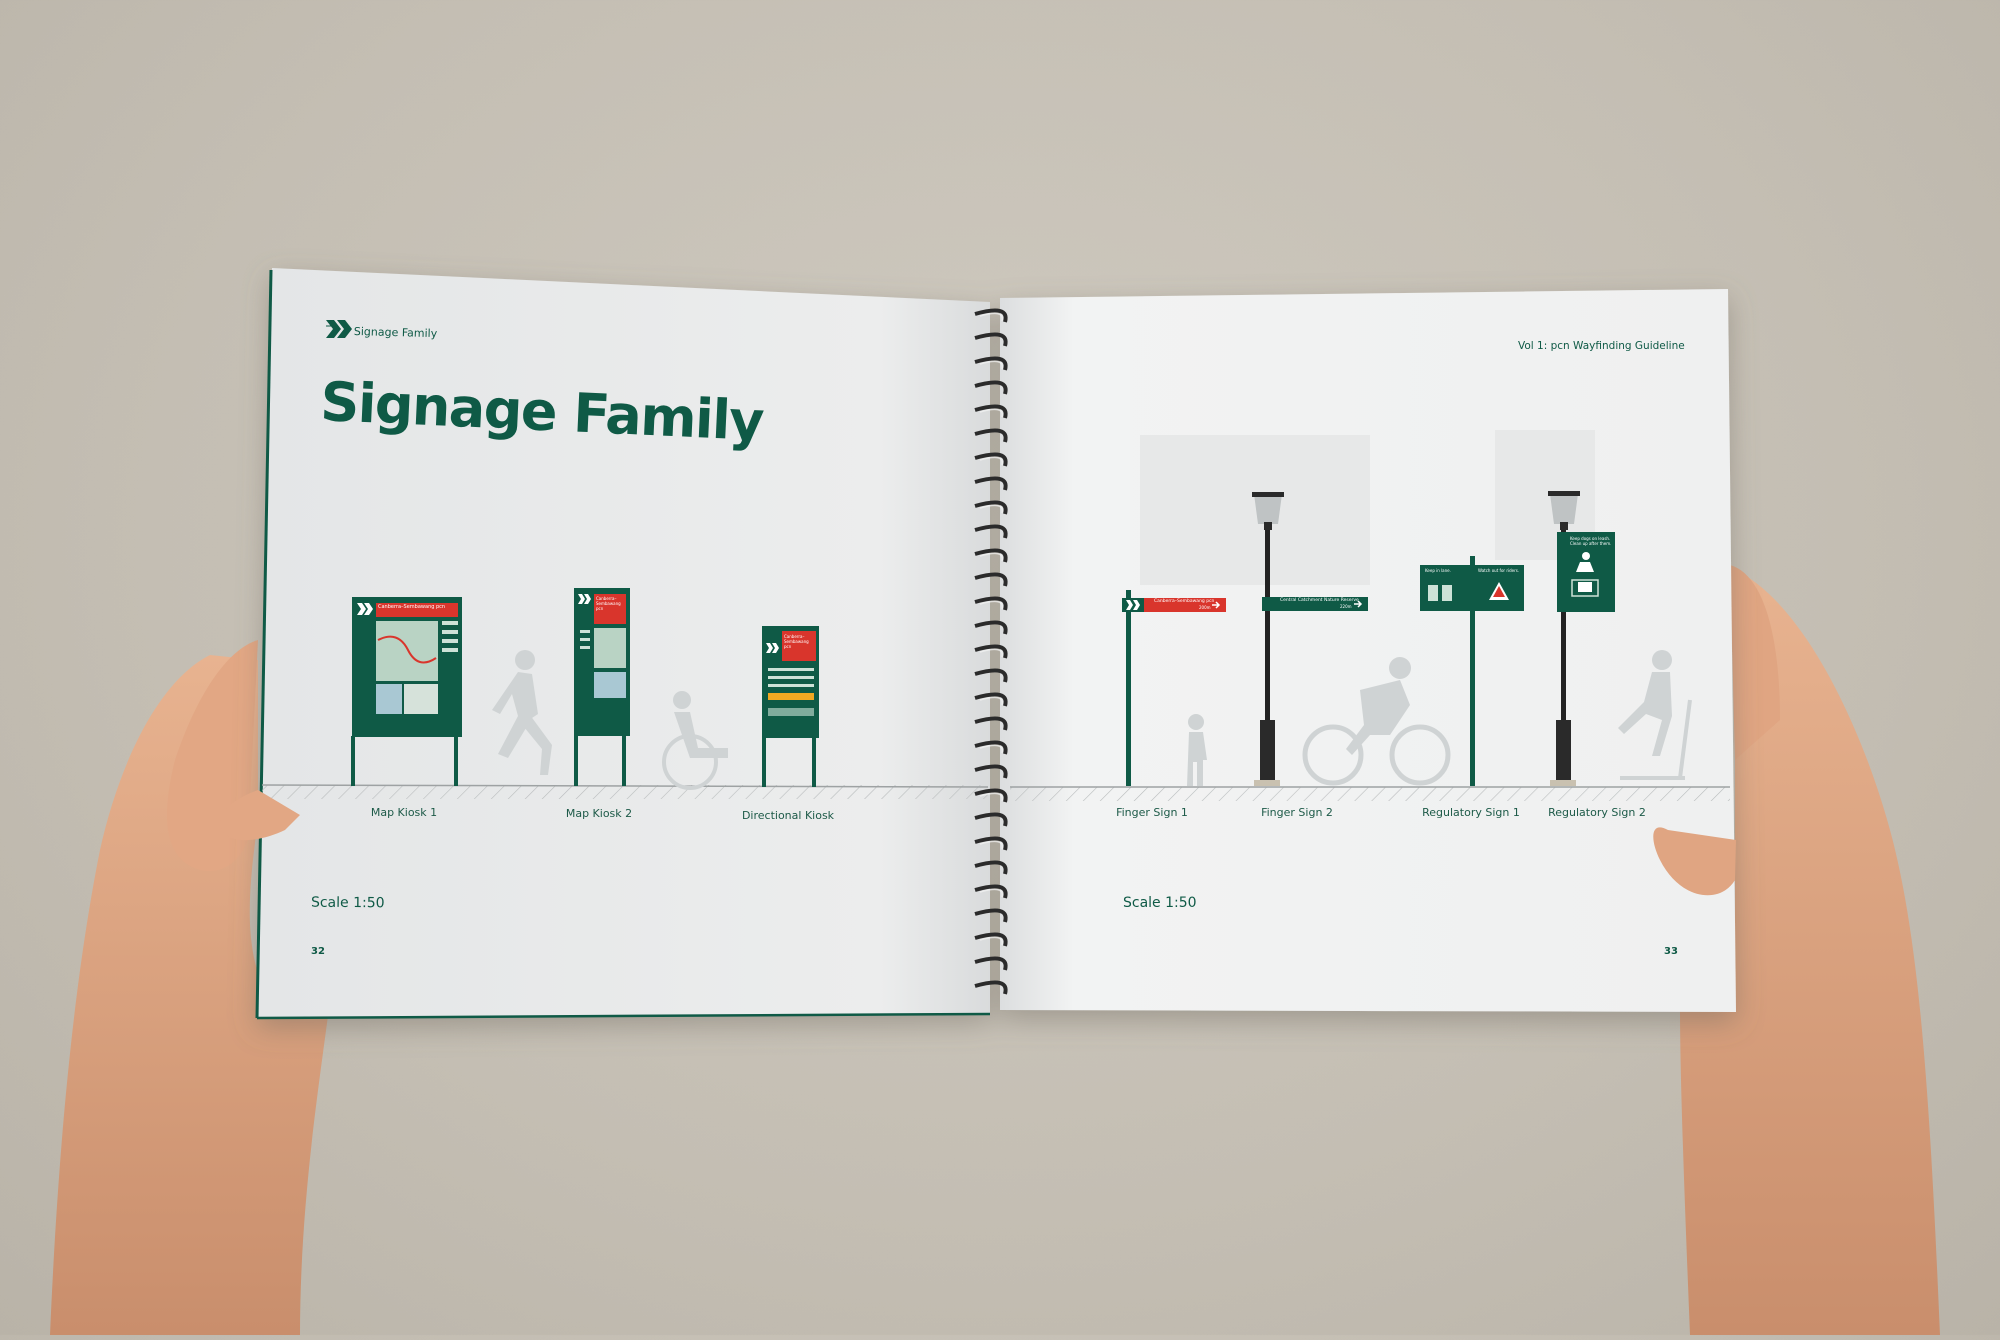  I want to click on kiosk1-heading: Canberra–Sembawang pcn, so click(412, 607).